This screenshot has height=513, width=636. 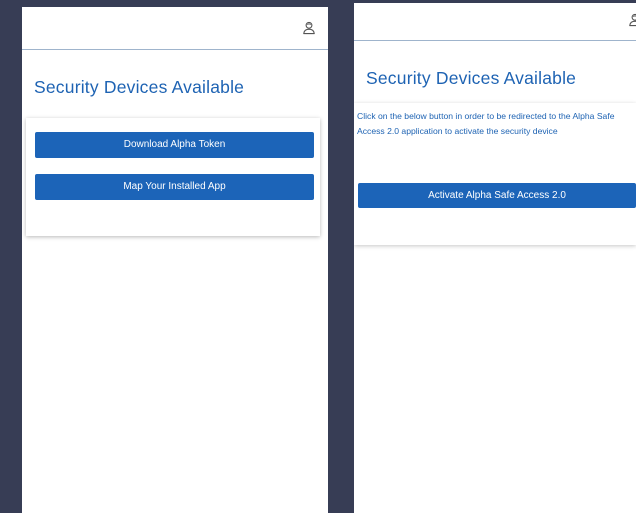 What do you see at coordinates (497, 195) in the screenshot?
I see `activate-alpha-safe-access-button: Activate Alpha Safe Access 2.0` at bounding box center [497, 195].